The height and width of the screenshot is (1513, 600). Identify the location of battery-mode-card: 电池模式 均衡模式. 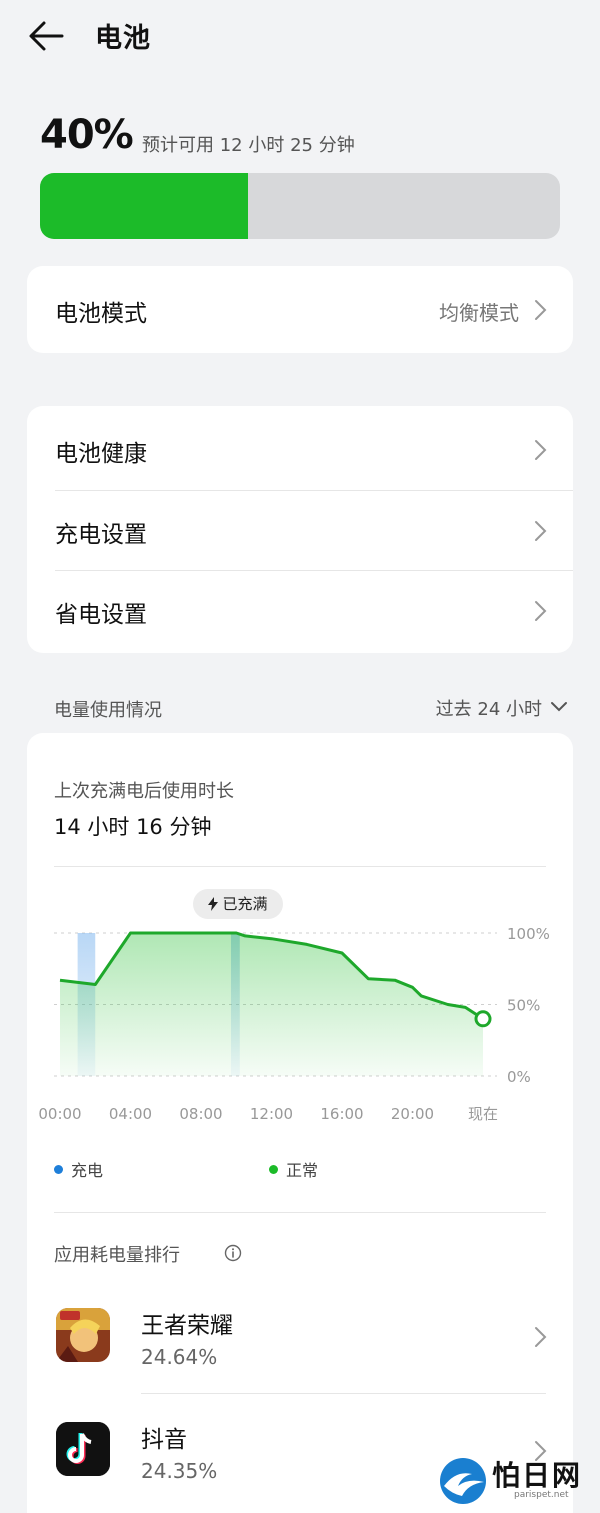
(300, 309).